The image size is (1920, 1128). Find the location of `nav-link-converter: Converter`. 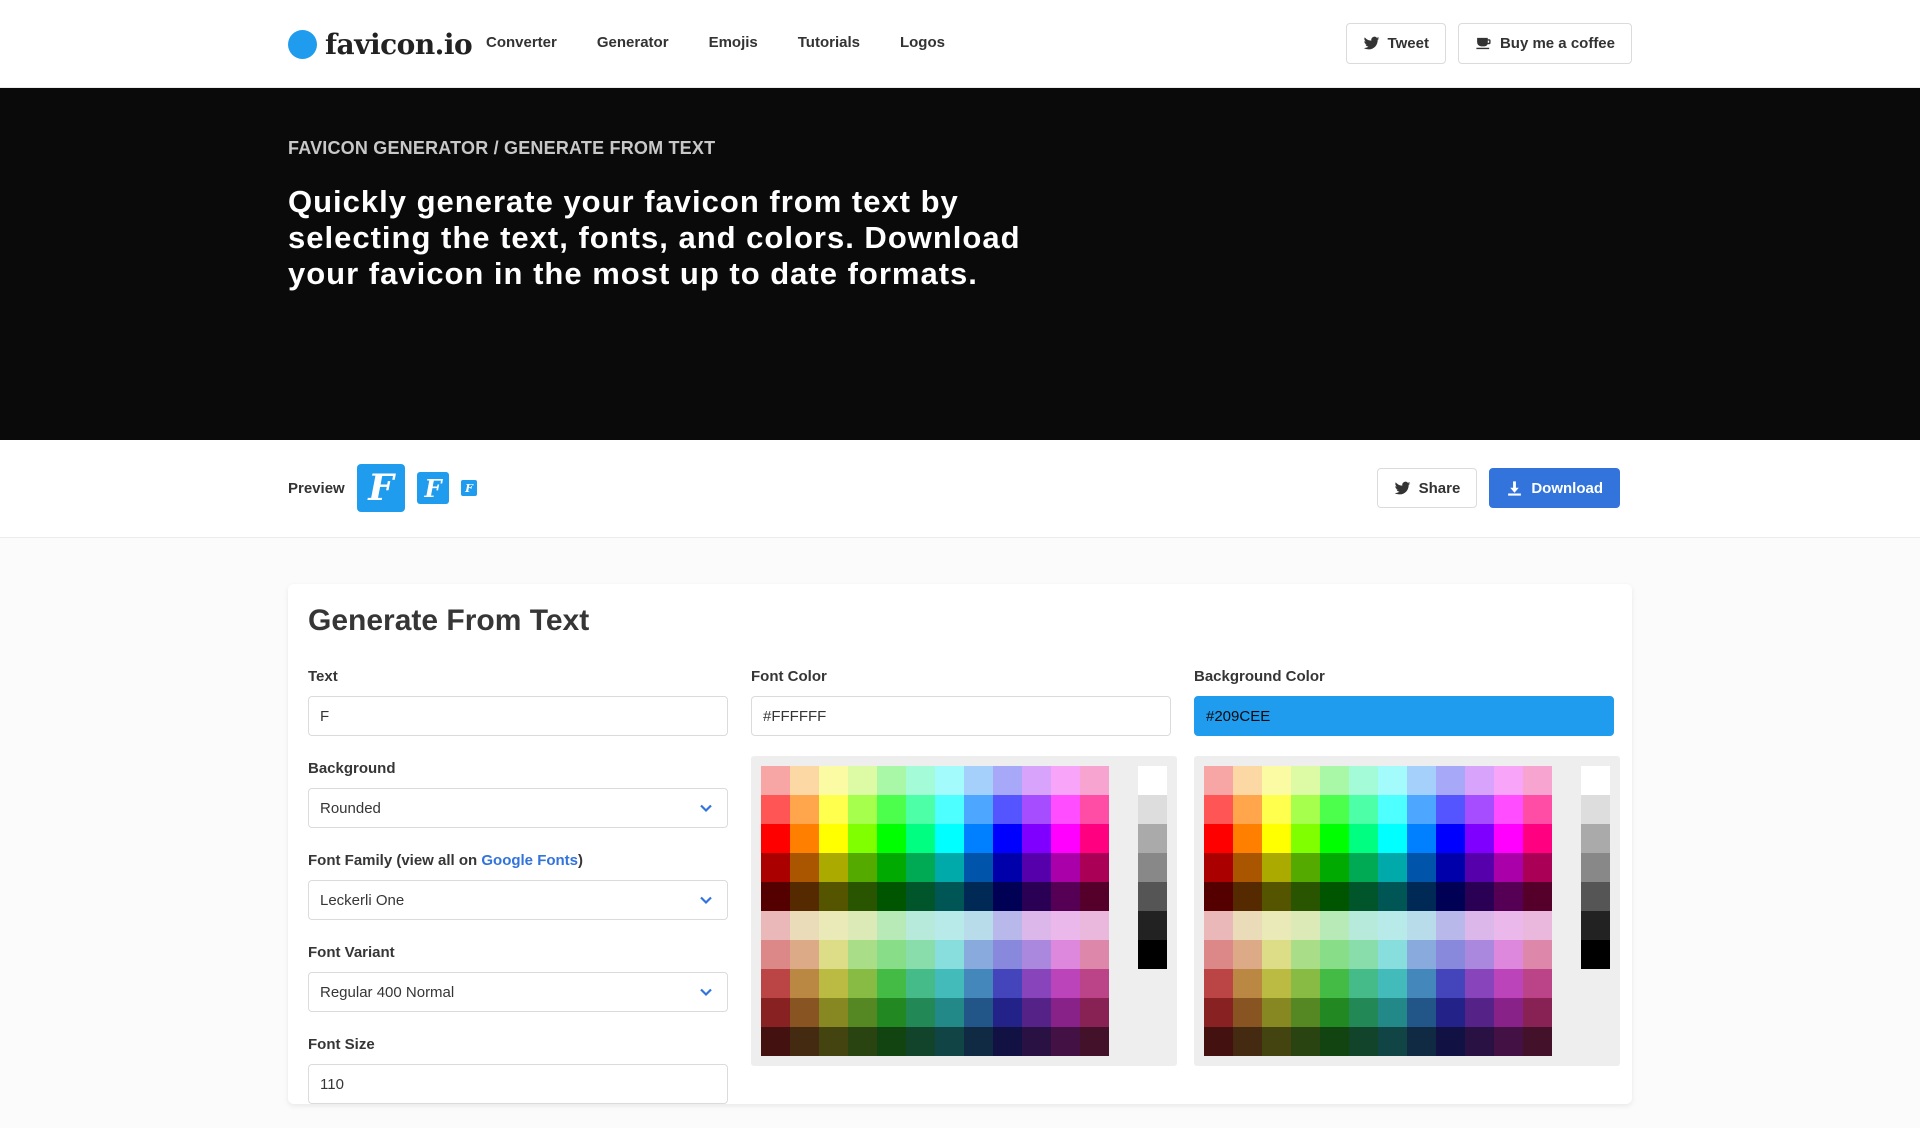

nav-link-converter: Converter is located at coordinates (521, 42).